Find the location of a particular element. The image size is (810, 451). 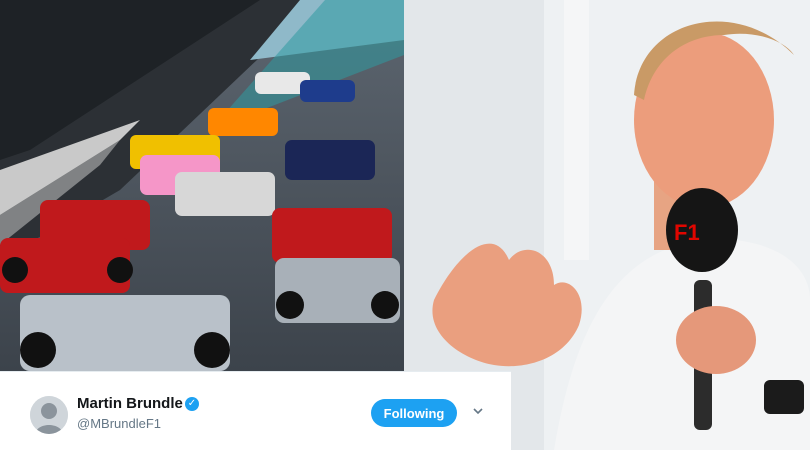

chevron-down-icon is located at coordinates (478, 411).